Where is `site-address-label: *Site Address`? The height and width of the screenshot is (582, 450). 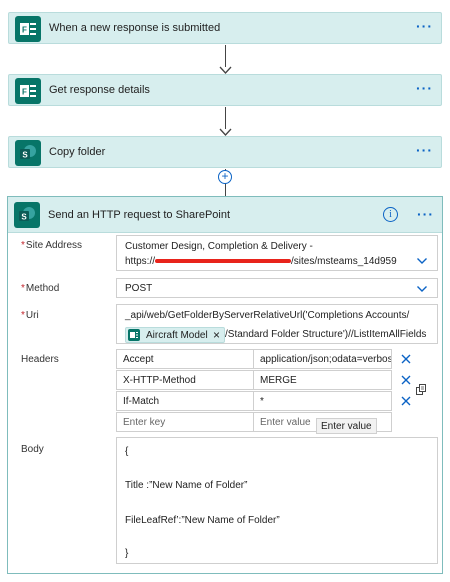
site-address-label: *Site Address is located at coordinates (52, 245).